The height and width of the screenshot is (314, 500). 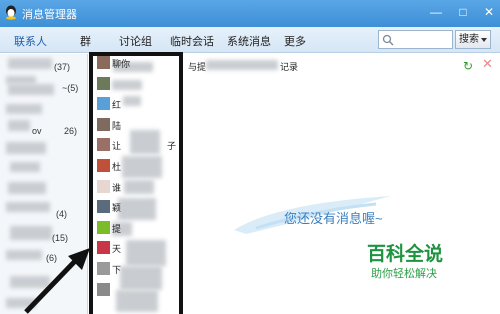 I want to click on window-title: 消息管理器, so click(x=49, y=15).